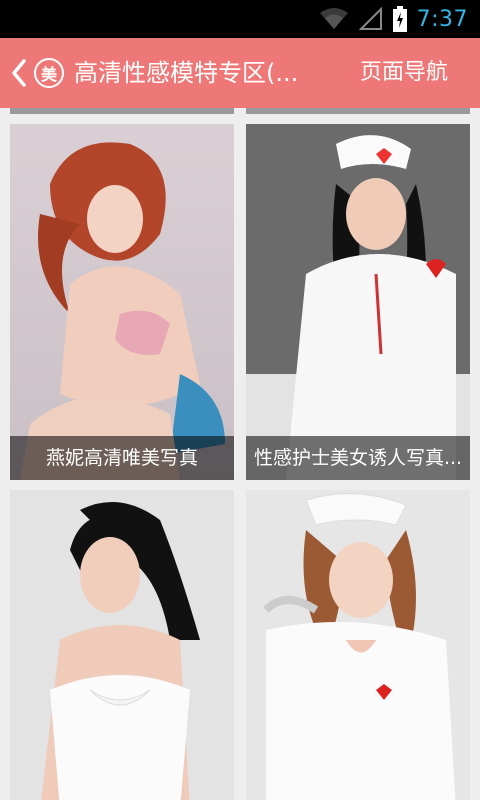  What do you see at coordinates (333, 18) in the screenshot?
I see `wifi-icon` at bounding box center [333, 18].